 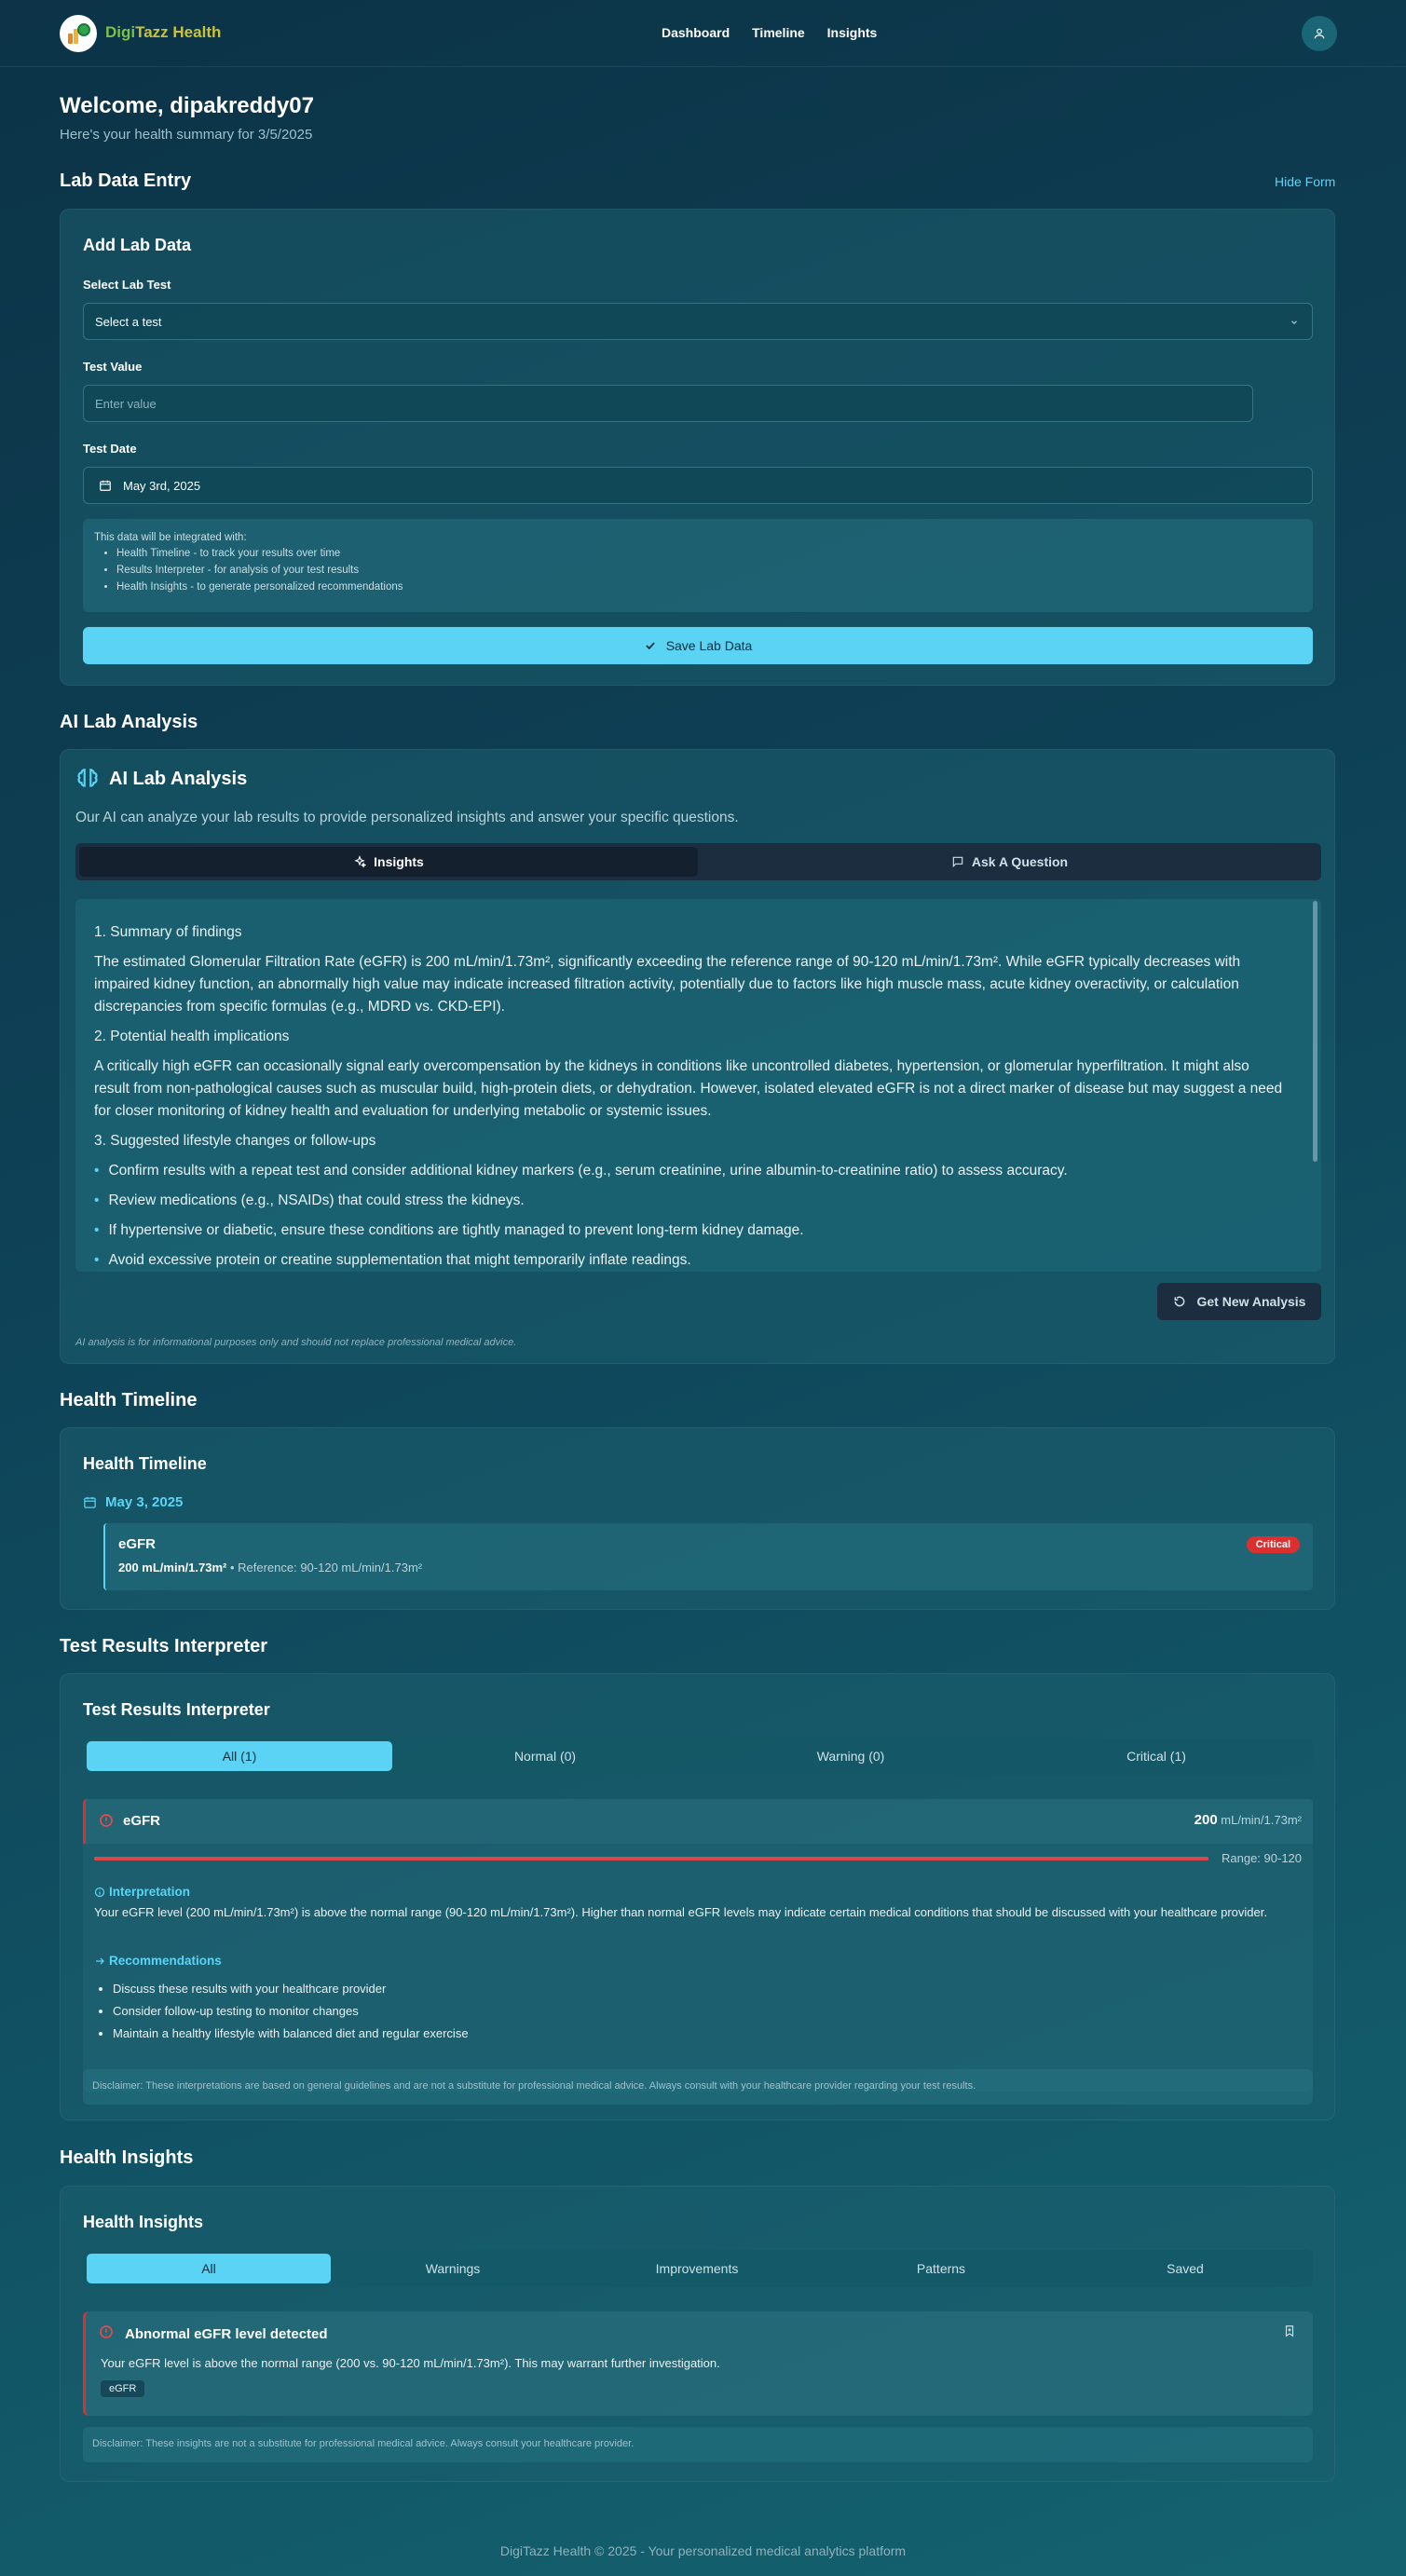 What do you see at coordinates (698, 321) in the screenshot?
I see `lab-test-select: Select a test` at bounding box center [698, 321].